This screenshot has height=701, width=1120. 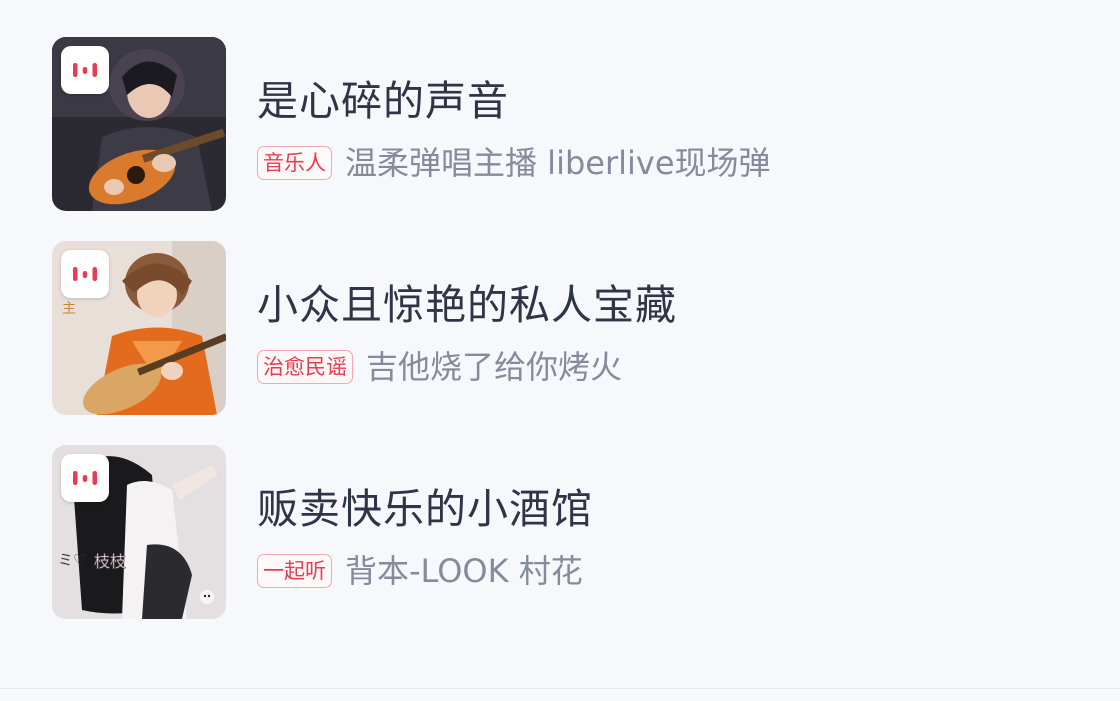 I want to click on playlist-tag: 治愈民谣, so click(x=305, y=367).